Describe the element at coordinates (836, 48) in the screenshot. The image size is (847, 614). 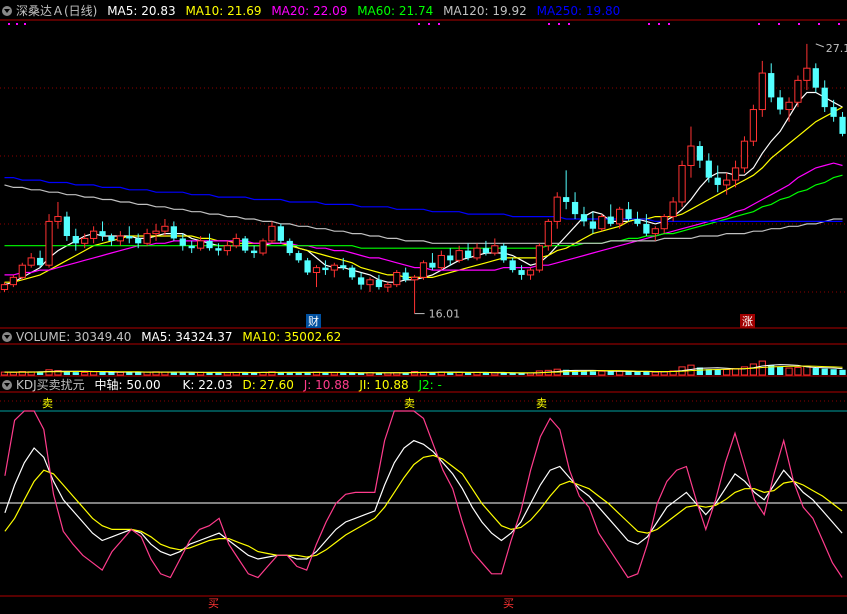
I see `high-price-label: 27.10` at that location.